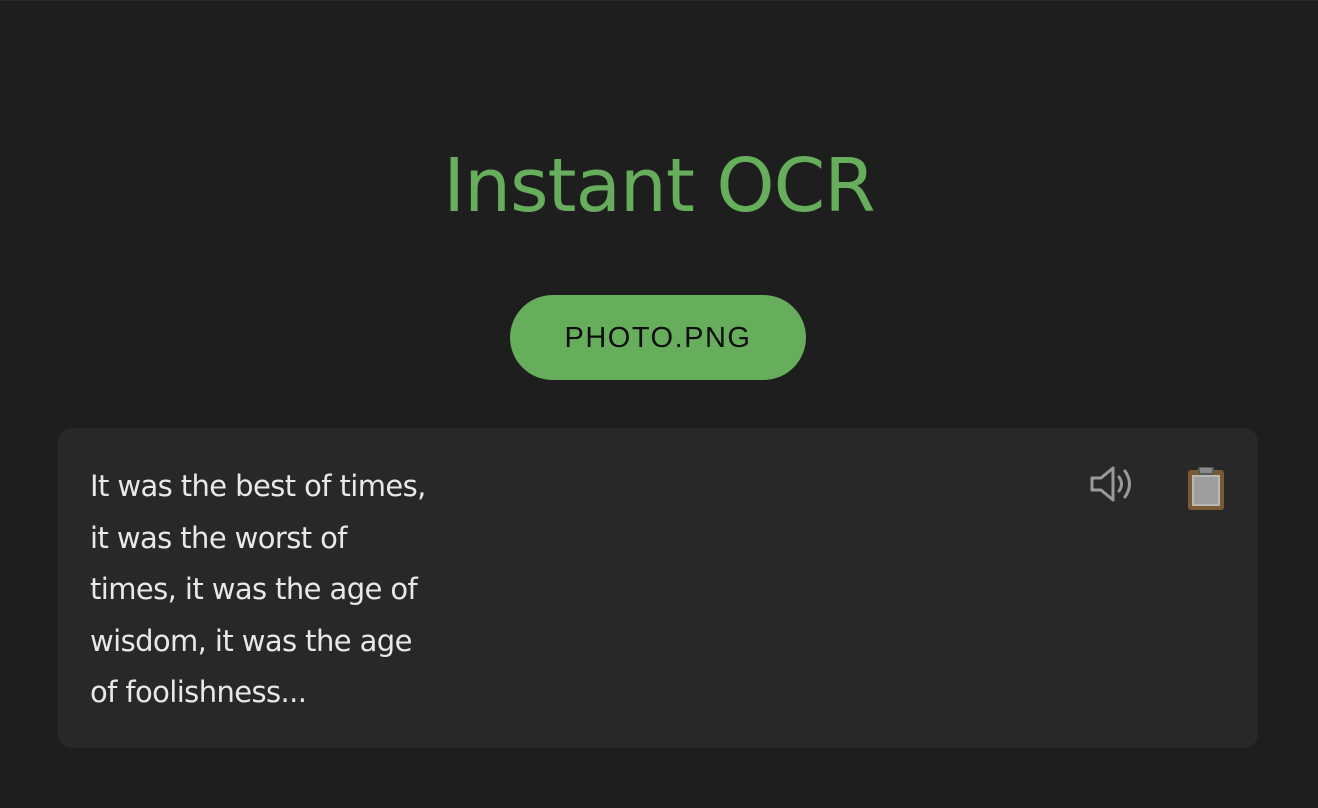 The width and height of the screenshot is (1318, 808). I want to click on clipboard-icon, so click(1206, 488).